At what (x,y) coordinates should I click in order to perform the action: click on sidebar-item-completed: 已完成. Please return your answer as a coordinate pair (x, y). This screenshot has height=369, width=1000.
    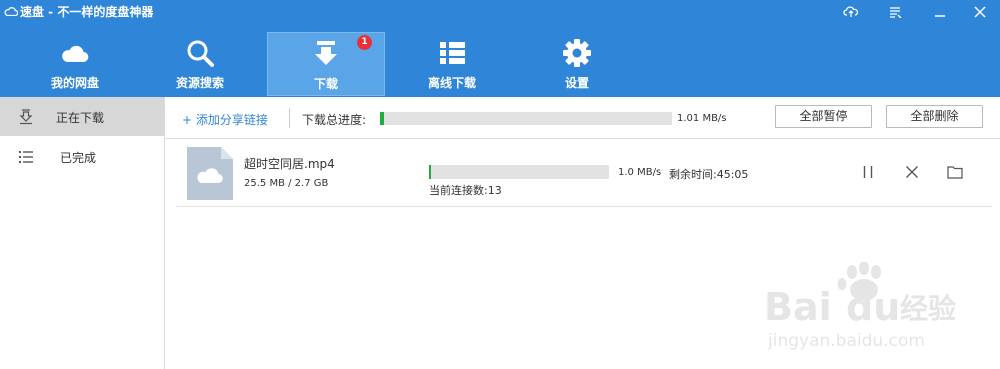
    Looking at the image, I should click on (82, 156).